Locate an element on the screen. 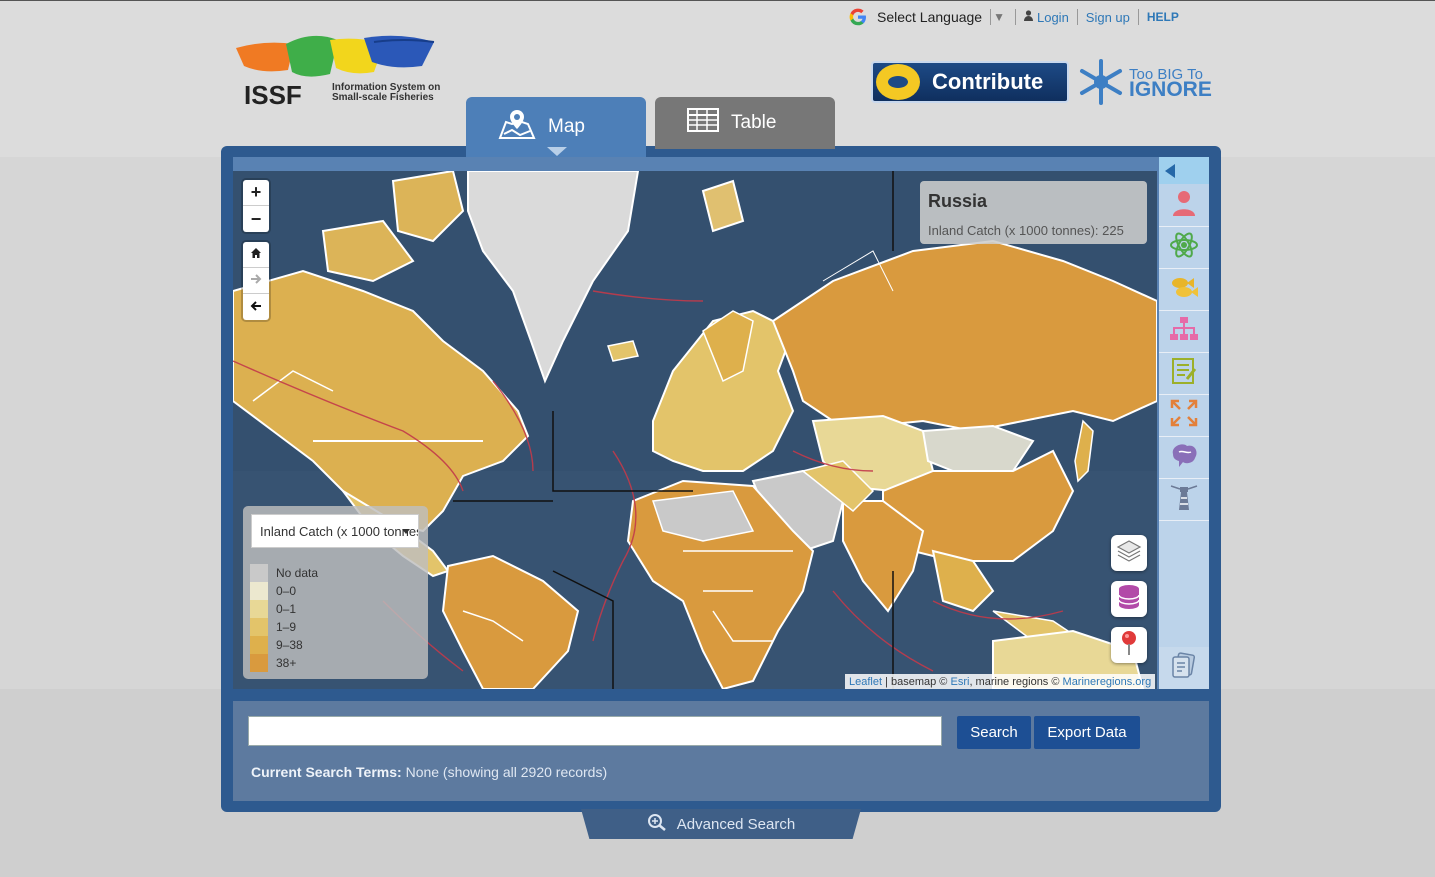  signup-link: Sign up is located at coordinates (1108, 17).